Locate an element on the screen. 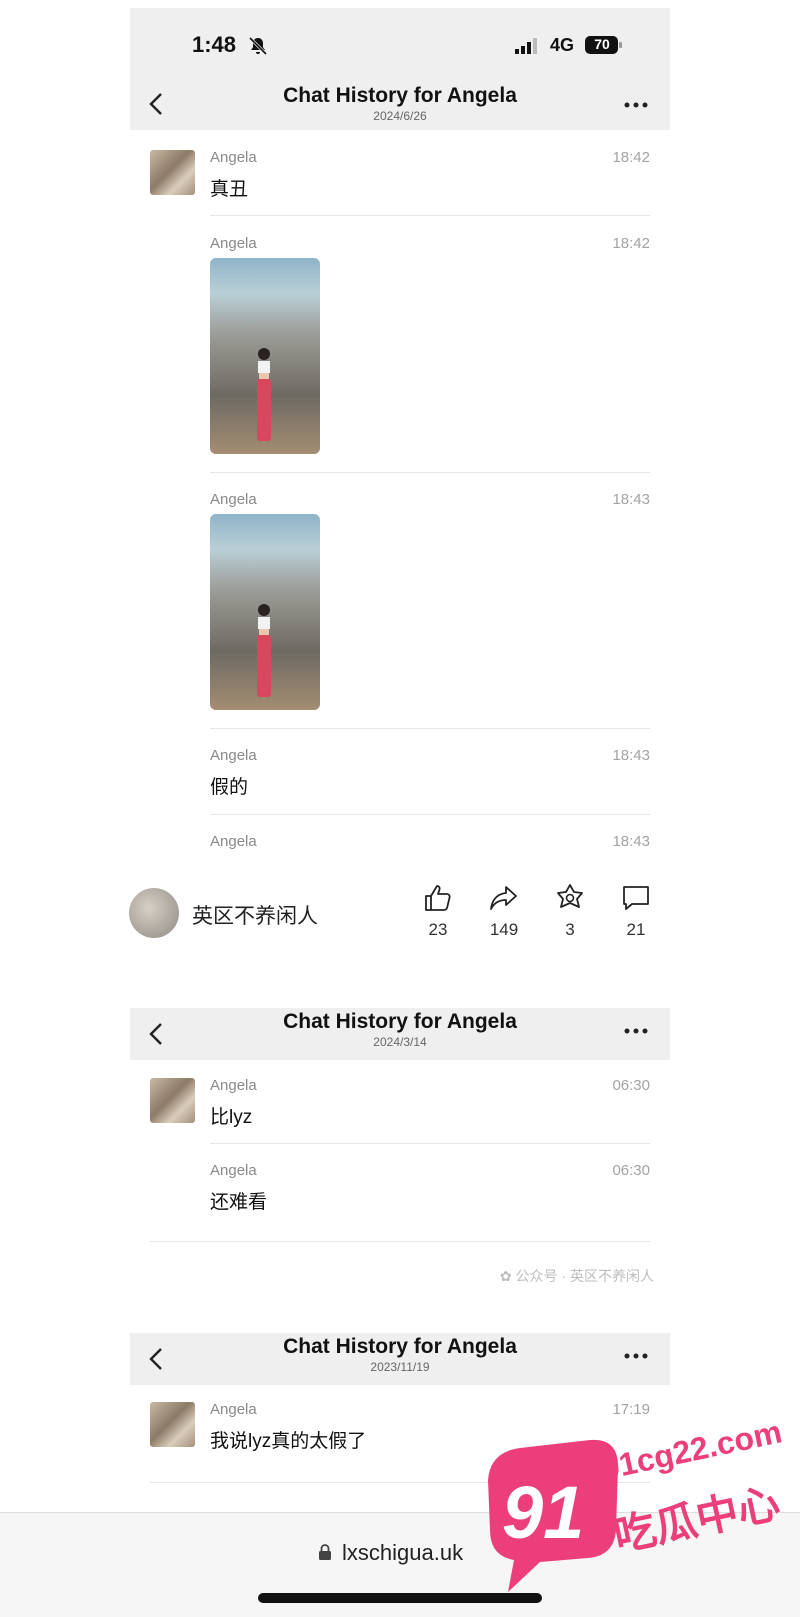  star-outline-icon is located at coordinates (570, 896).